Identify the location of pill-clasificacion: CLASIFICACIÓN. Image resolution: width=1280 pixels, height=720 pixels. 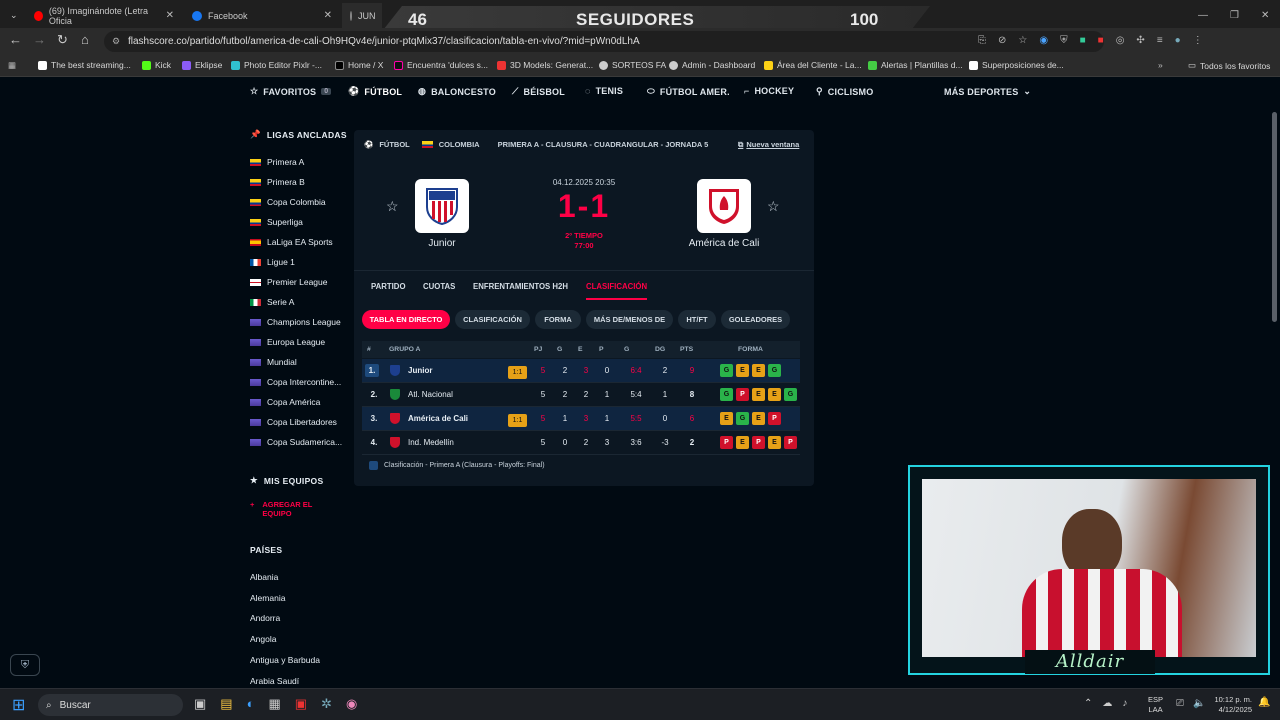
(492, 319).